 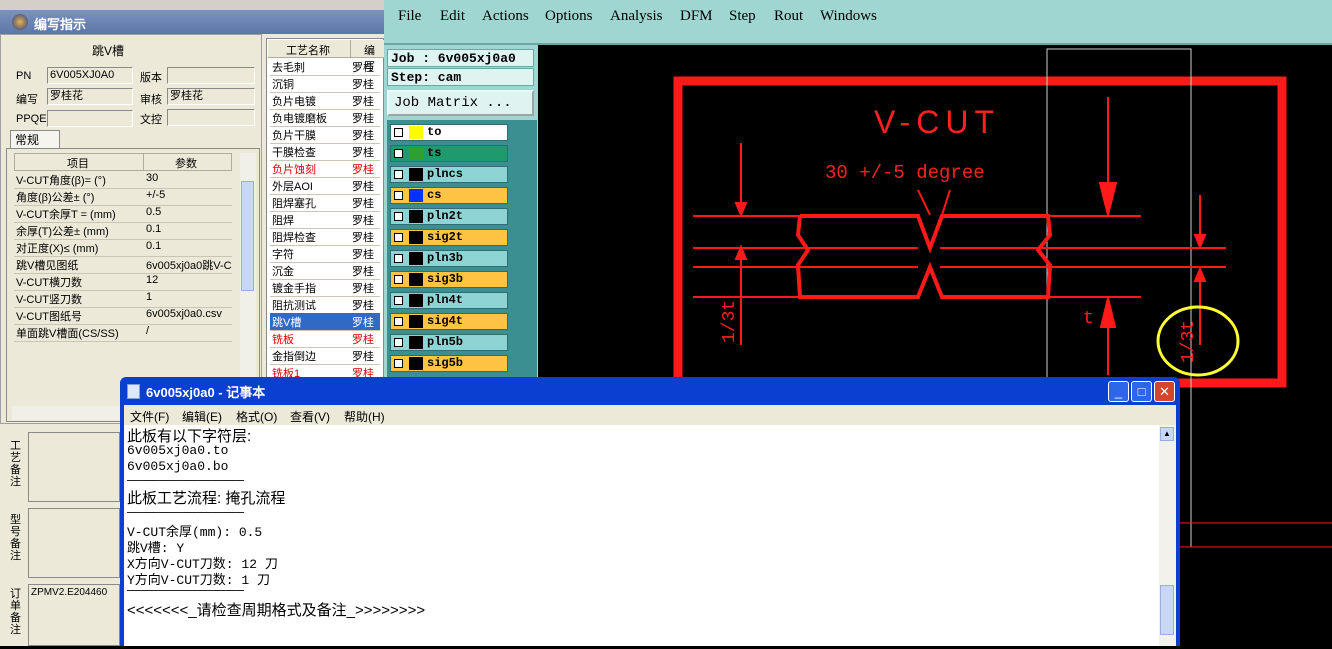 What do you see at coordinates (189, 331) in the screenshot?
I see `param-value: /` at bounding box center [189, 331].